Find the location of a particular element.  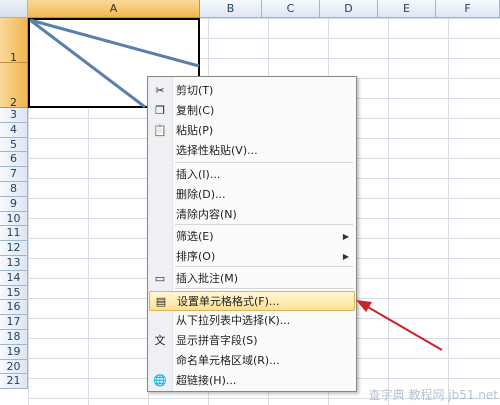

row-header-2: 2 is located at coordinates (14, 86).